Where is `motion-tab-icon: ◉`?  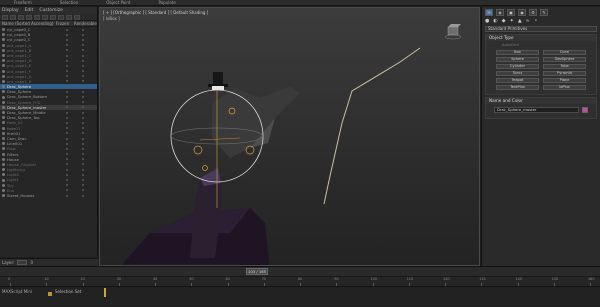 motion-tab-icon: ◉ is located at coordinates (522, 12).